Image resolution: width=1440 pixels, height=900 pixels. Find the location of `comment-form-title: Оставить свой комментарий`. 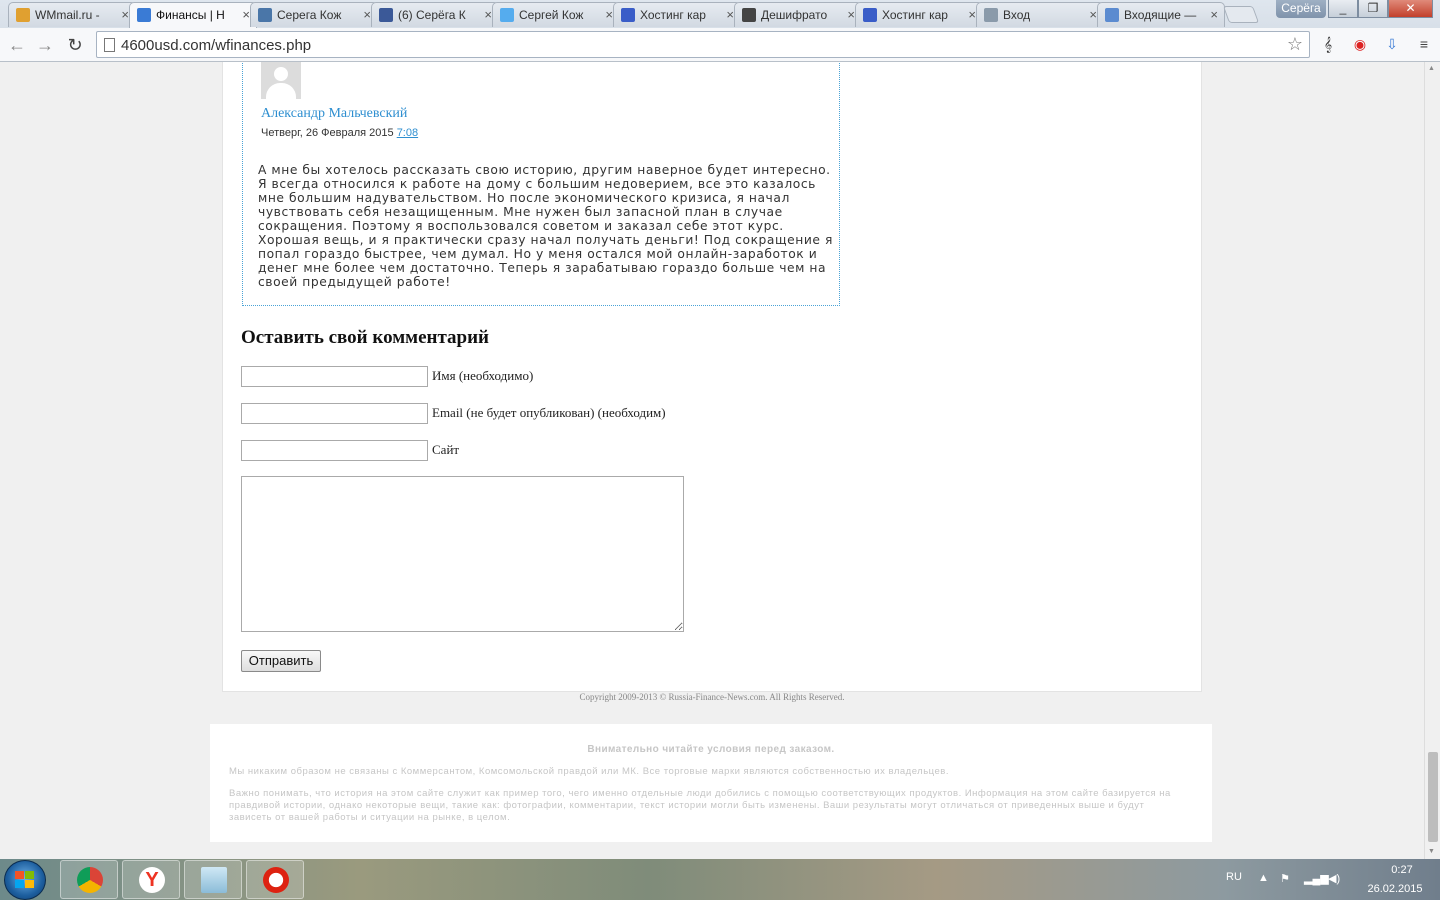

comment-form-title: Оставить свой комментарий is located at coordinates (365, 337).